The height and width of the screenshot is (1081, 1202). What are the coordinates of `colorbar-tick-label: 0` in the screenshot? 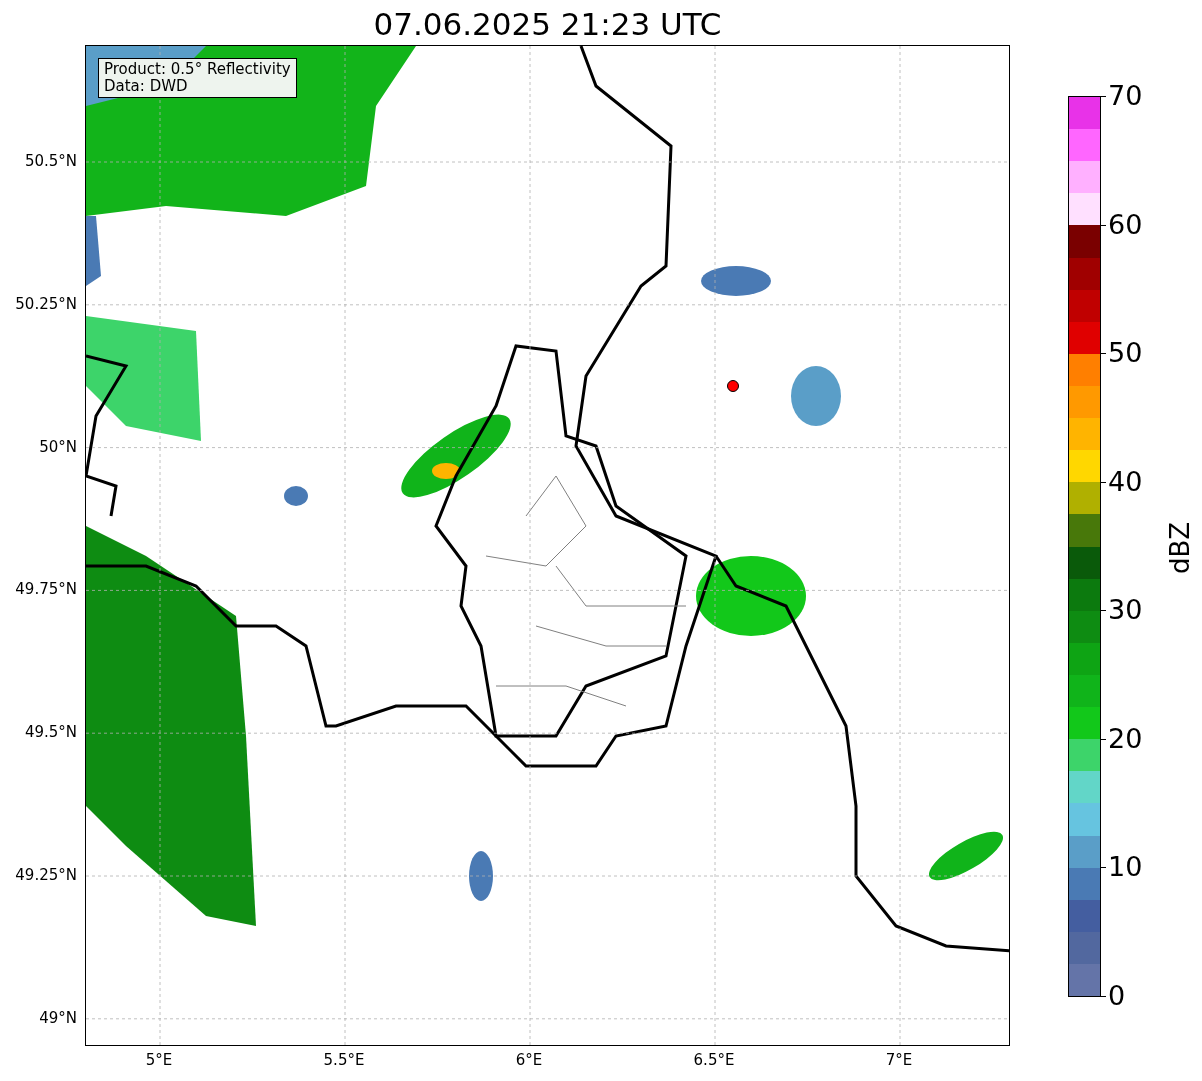 It's located at (1117, 996).